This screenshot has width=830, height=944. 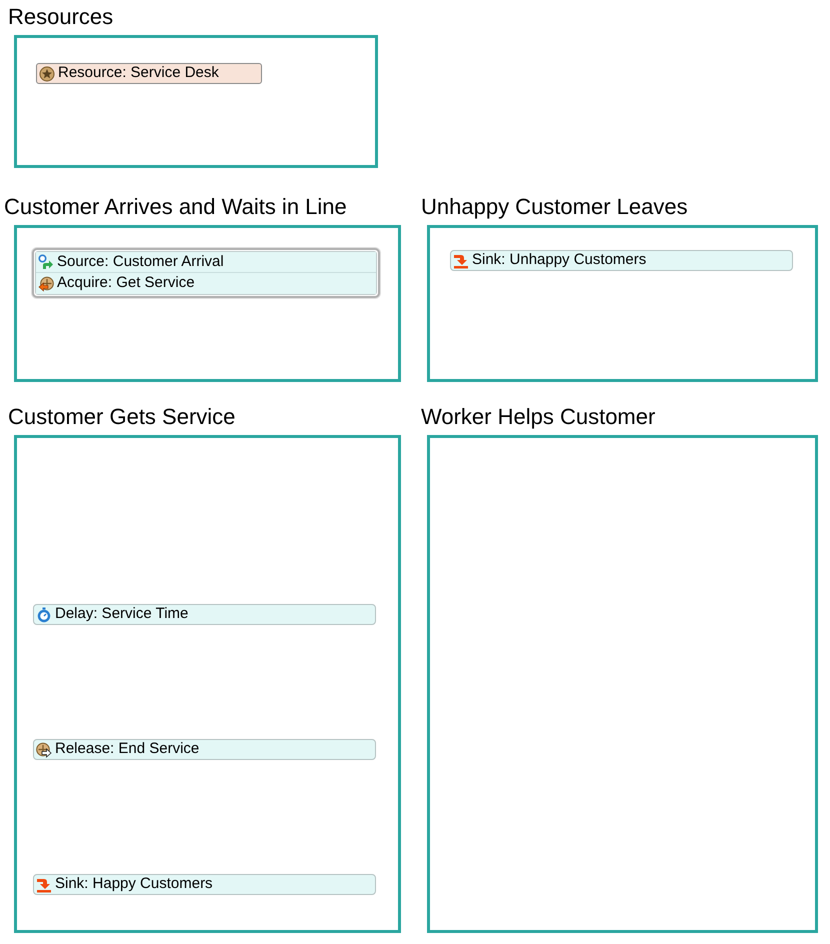 I want to click on lane-title: Customer Arrives and Waits in Line, so click(x=176, y=207).